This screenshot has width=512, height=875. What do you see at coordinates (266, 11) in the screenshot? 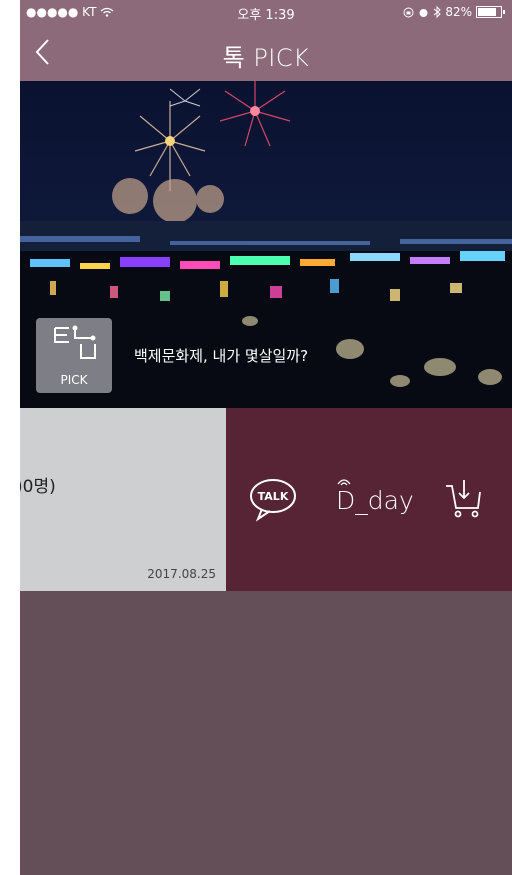
I see `status-bar: ●●●●● KT 오후 1:39 82%` at bounding box center [266, 11].